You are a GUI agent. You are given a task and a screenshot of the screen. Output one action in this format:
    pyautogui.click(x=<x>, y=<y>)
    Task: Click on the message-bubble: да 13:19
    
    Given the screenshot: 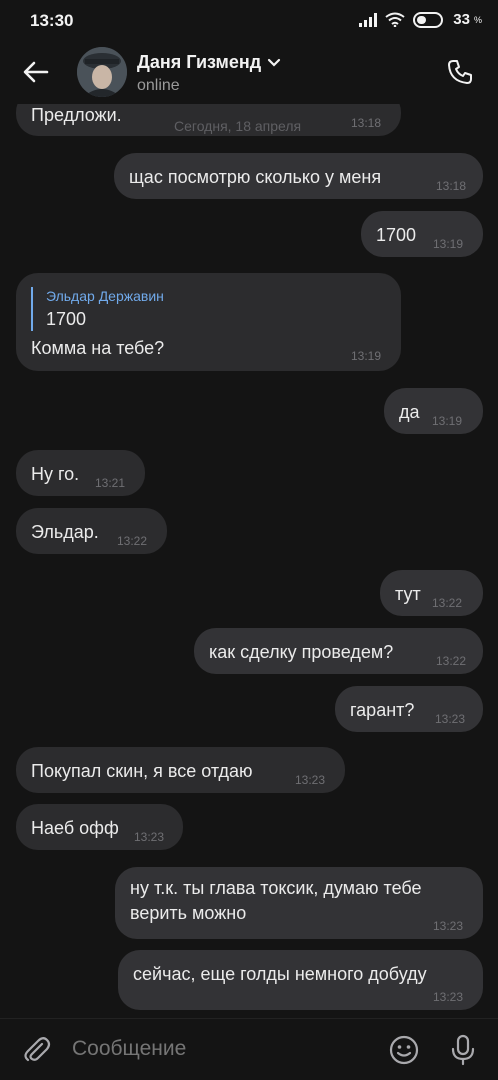 What is the action you would take?
    pyautogui.click(x=433, y=411)
    